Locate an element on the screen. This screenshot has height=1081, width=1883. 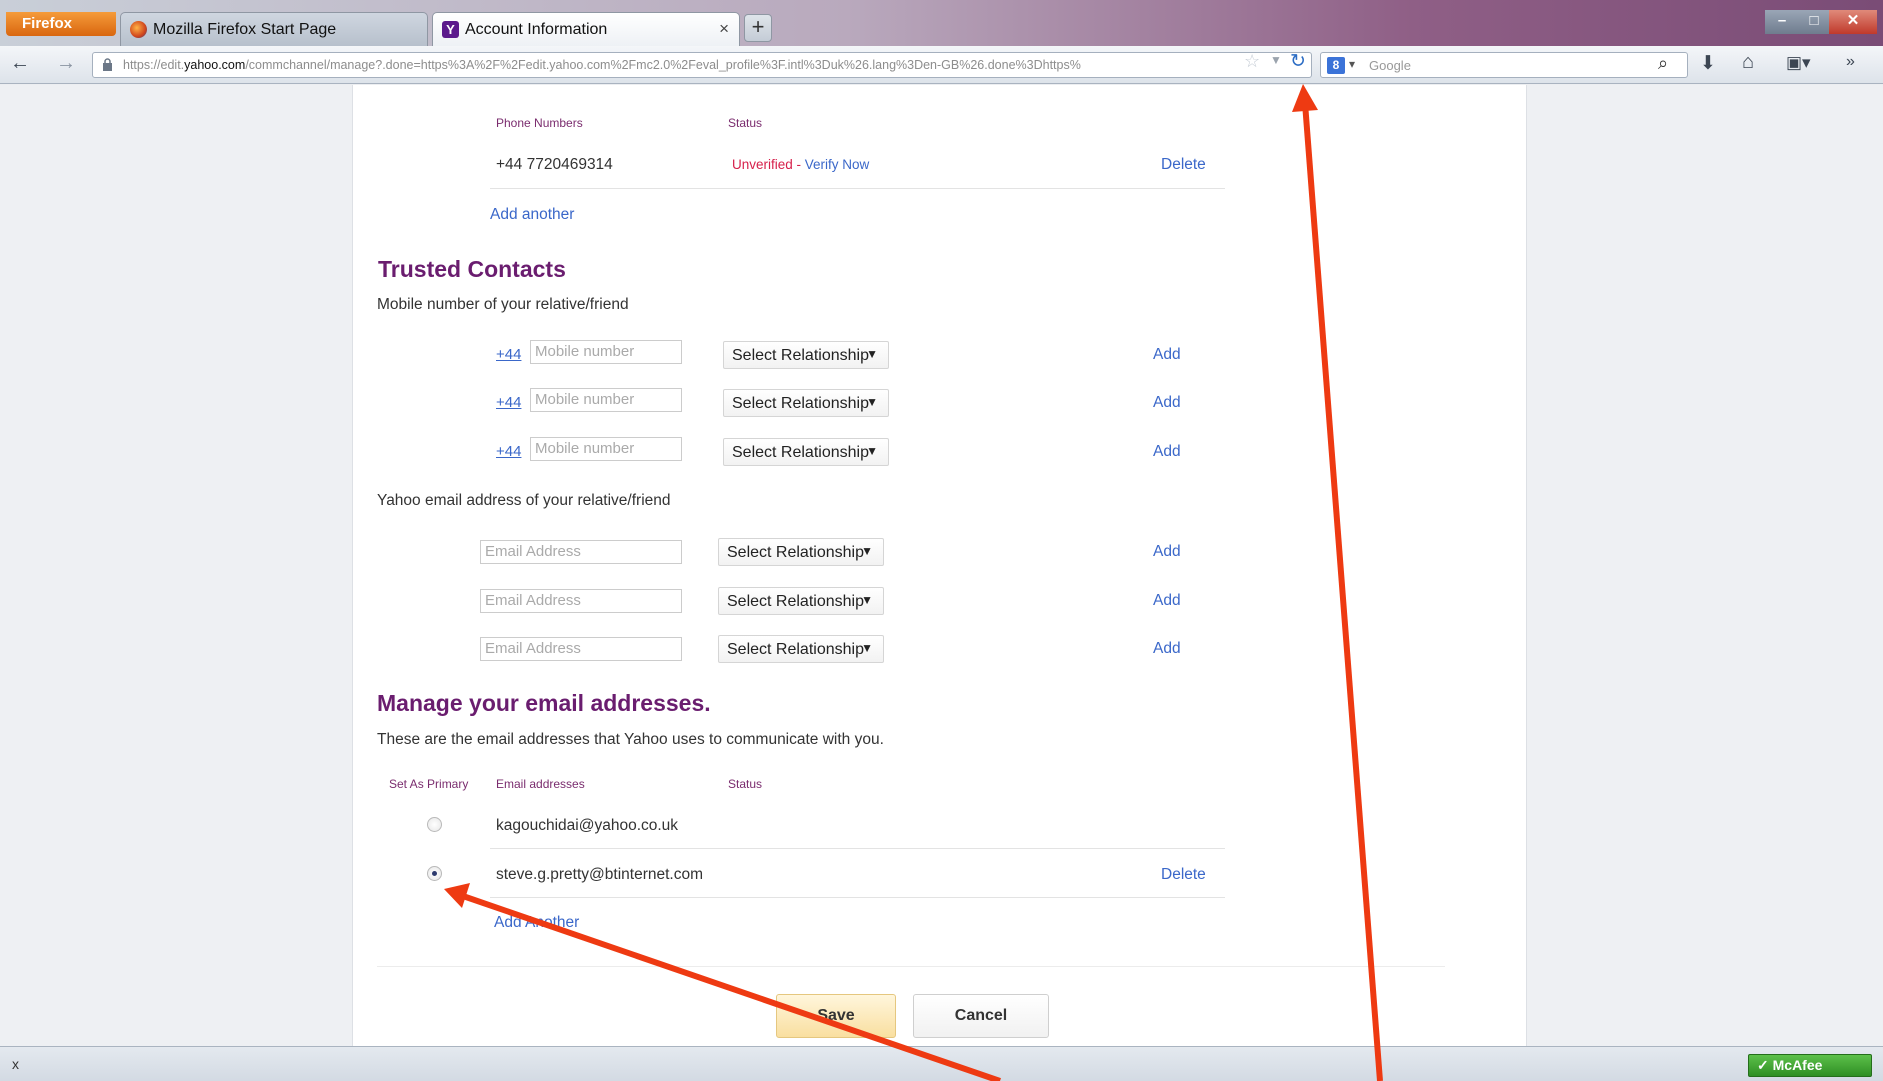
close-tab-icon: × is located at coordinates (724, 29).